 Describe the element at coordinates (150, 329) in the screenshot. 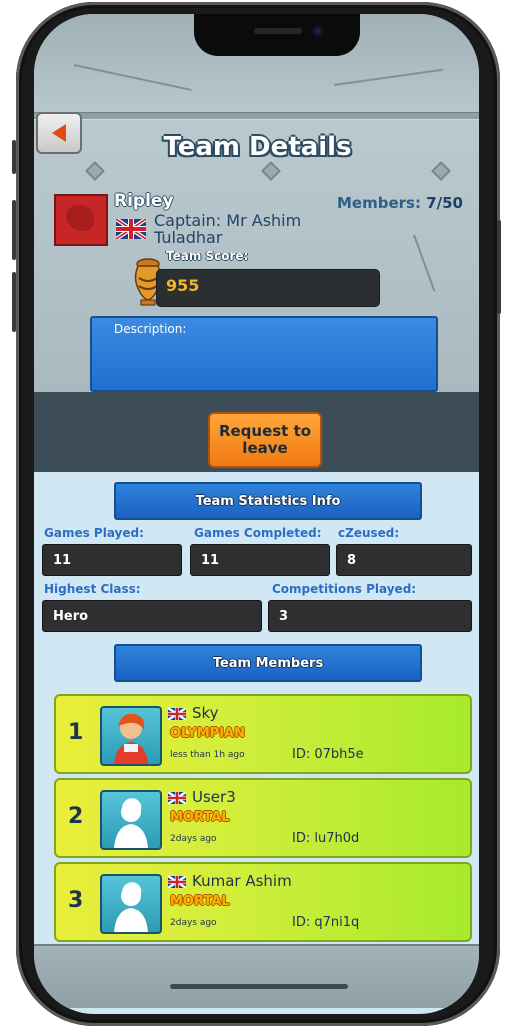

I see `description-label: Description:` at that location.